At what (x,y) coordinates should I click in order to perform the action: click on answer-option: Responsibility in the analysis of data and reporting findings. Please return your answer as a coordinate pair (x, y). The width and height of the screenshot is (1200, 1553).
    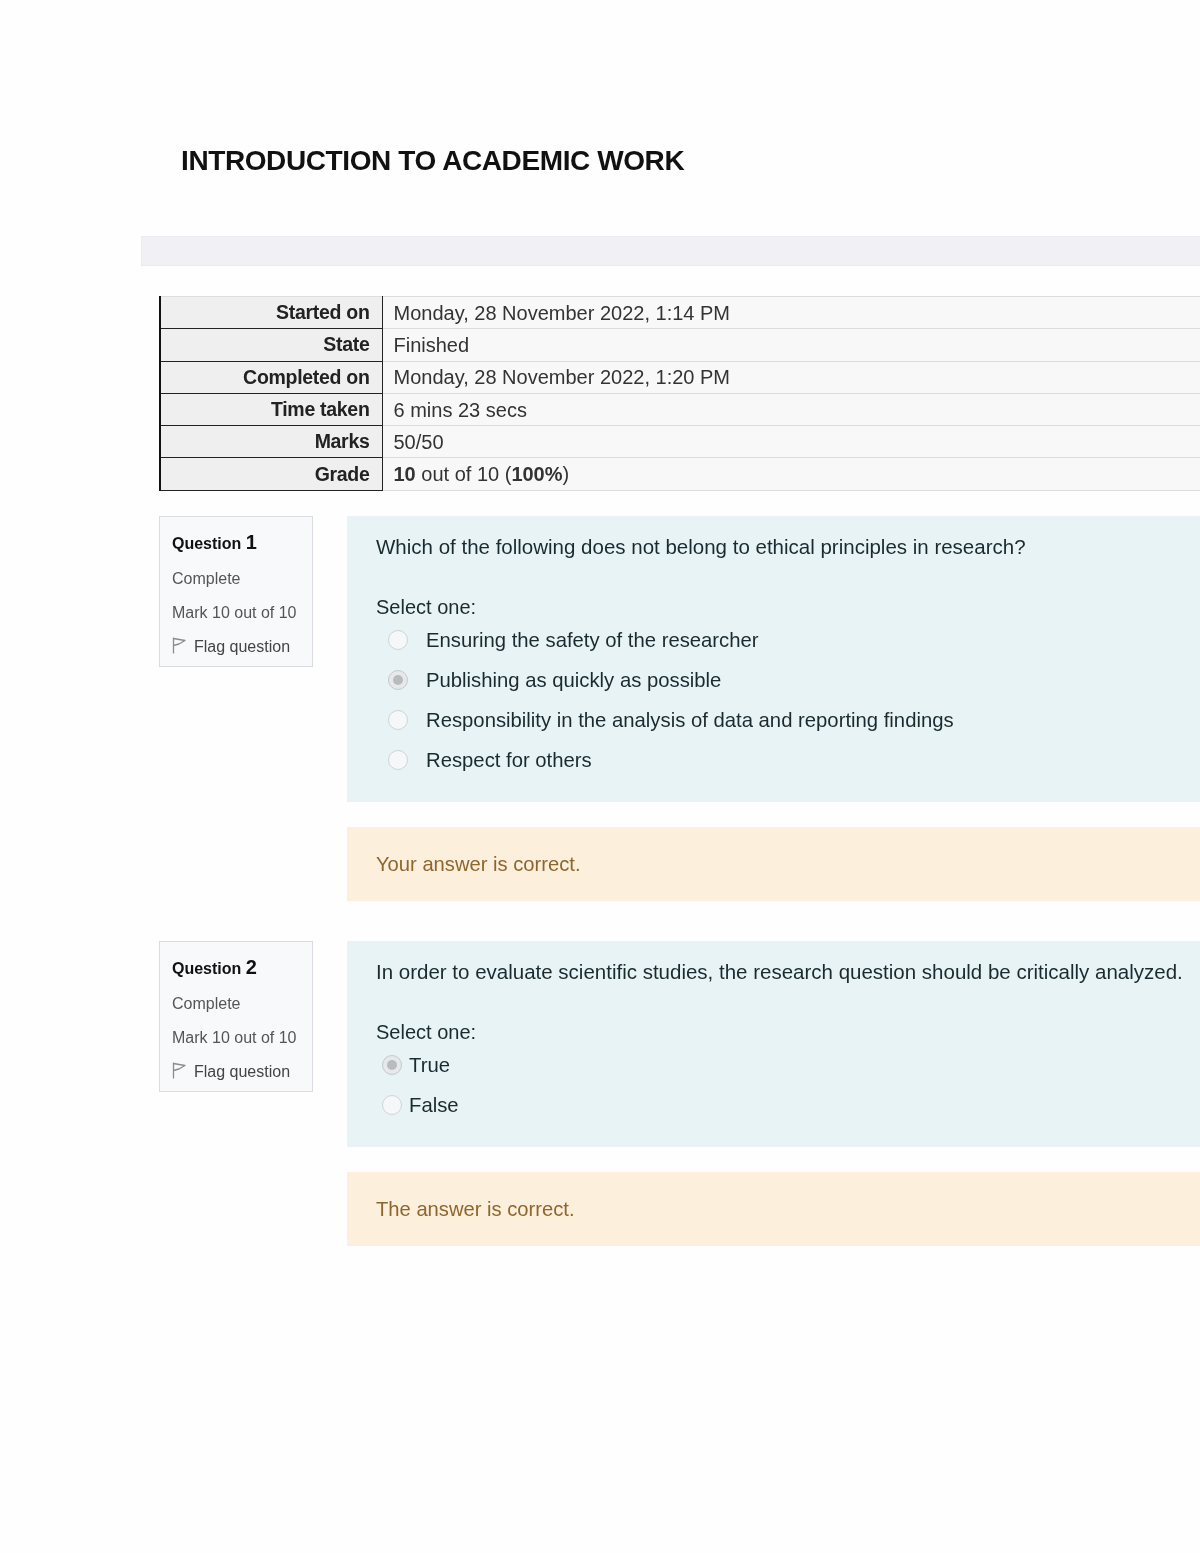
    Looking at the image, I should click on (690, 719).